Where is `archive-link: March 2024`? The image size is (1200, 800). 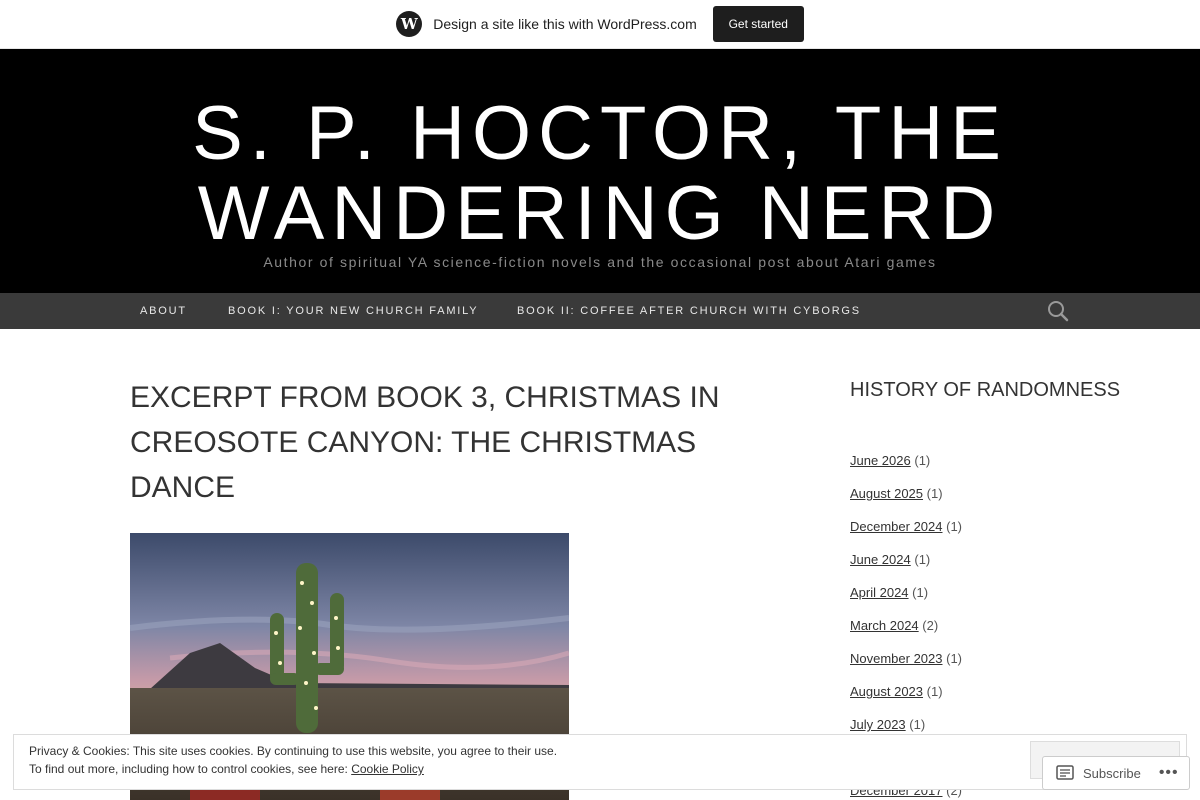 archive-link: March 2024 is located at coordinates (884, 625).